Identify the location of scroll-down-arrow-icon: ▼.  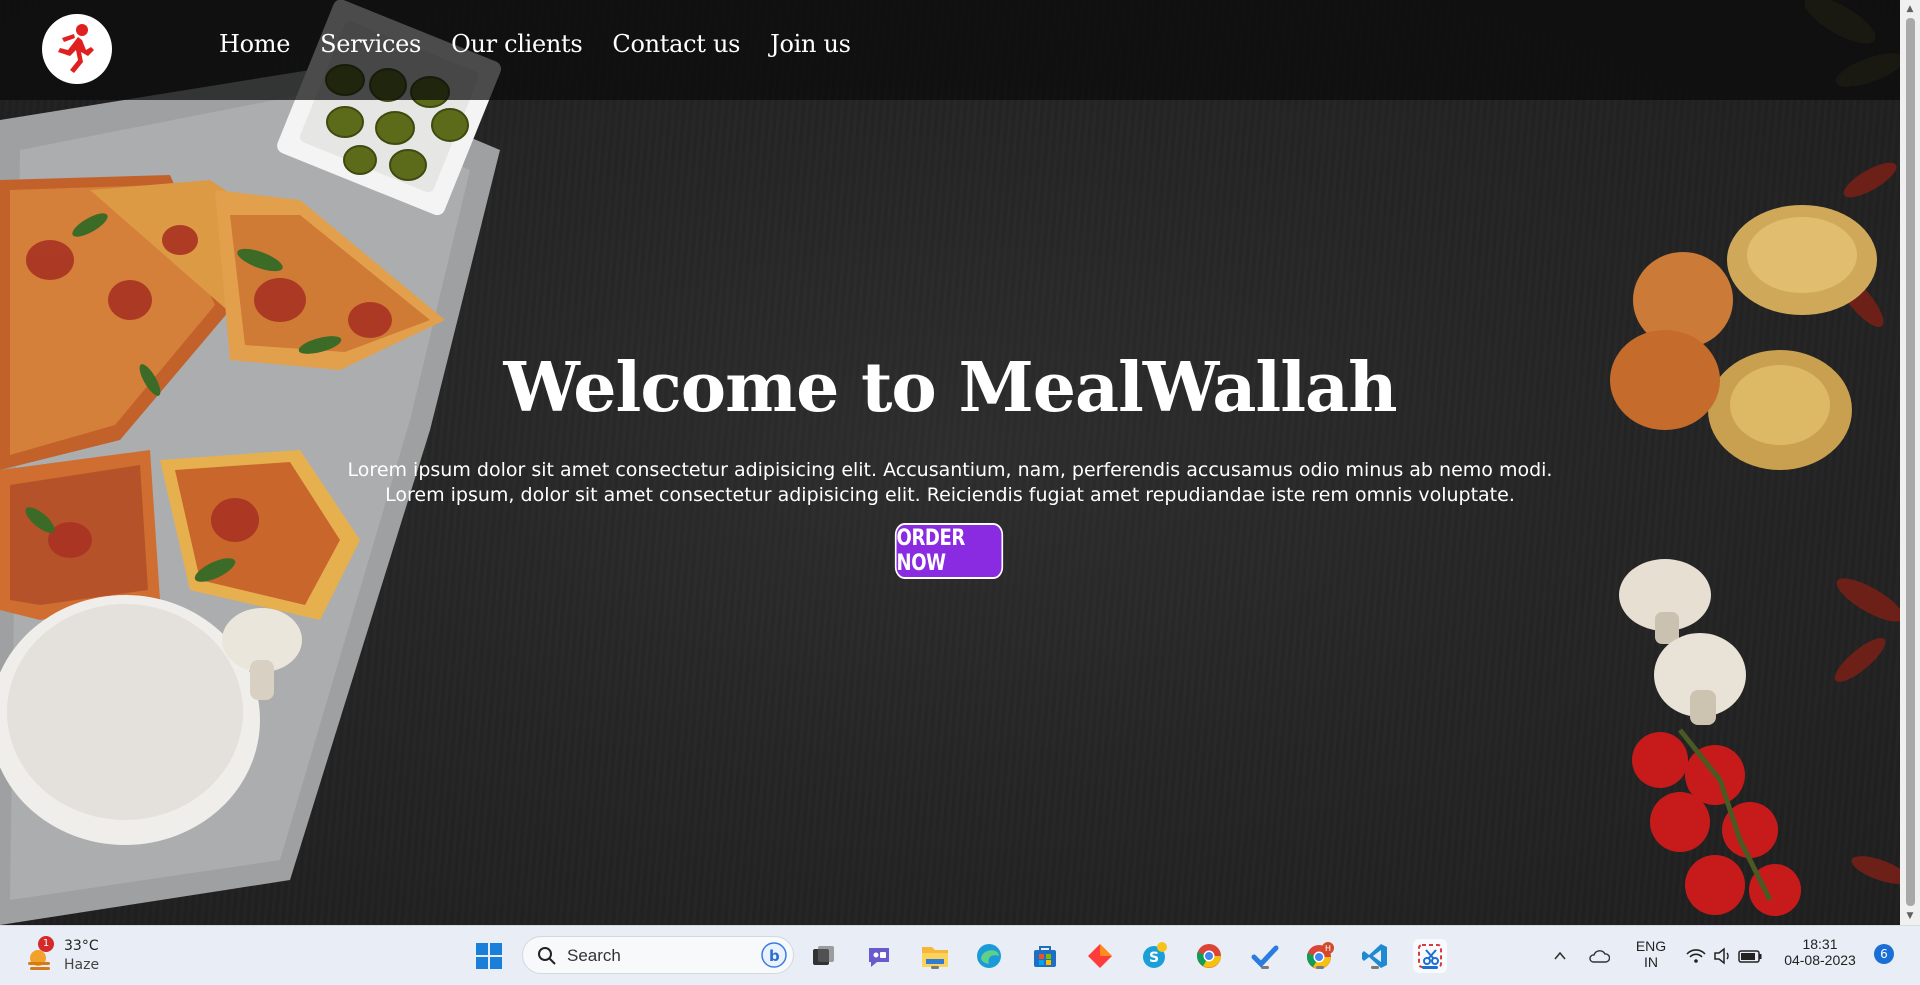
(1910, 916).